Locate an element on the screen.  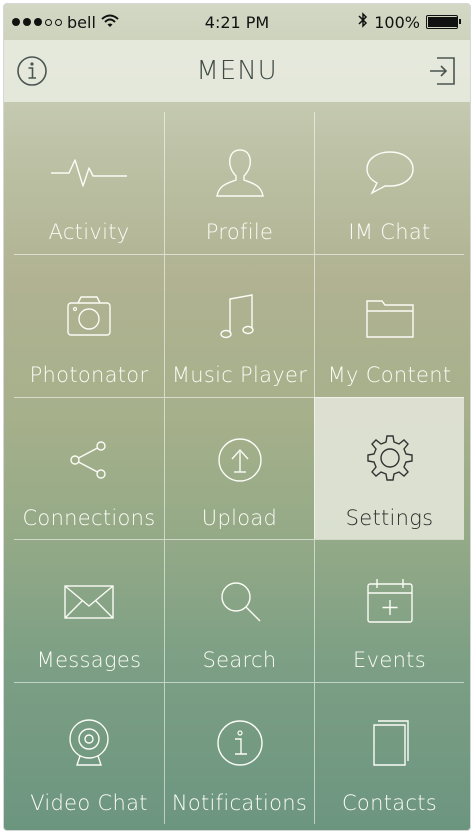
wifi-icon is located at coordinates (110, 22).